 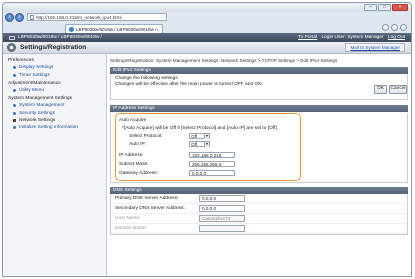 What do you see at coordinates (259, 209) in the screenshot?
I see `secondary-dns-row: Secondary DNS Server Address: 0.0.0.0` at bounding box center [259, 209].